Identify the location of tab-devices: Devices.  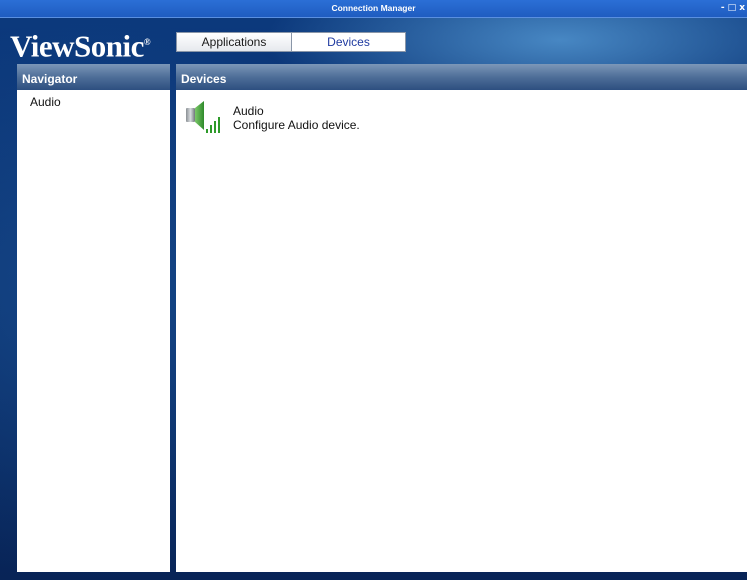
(348, 42).